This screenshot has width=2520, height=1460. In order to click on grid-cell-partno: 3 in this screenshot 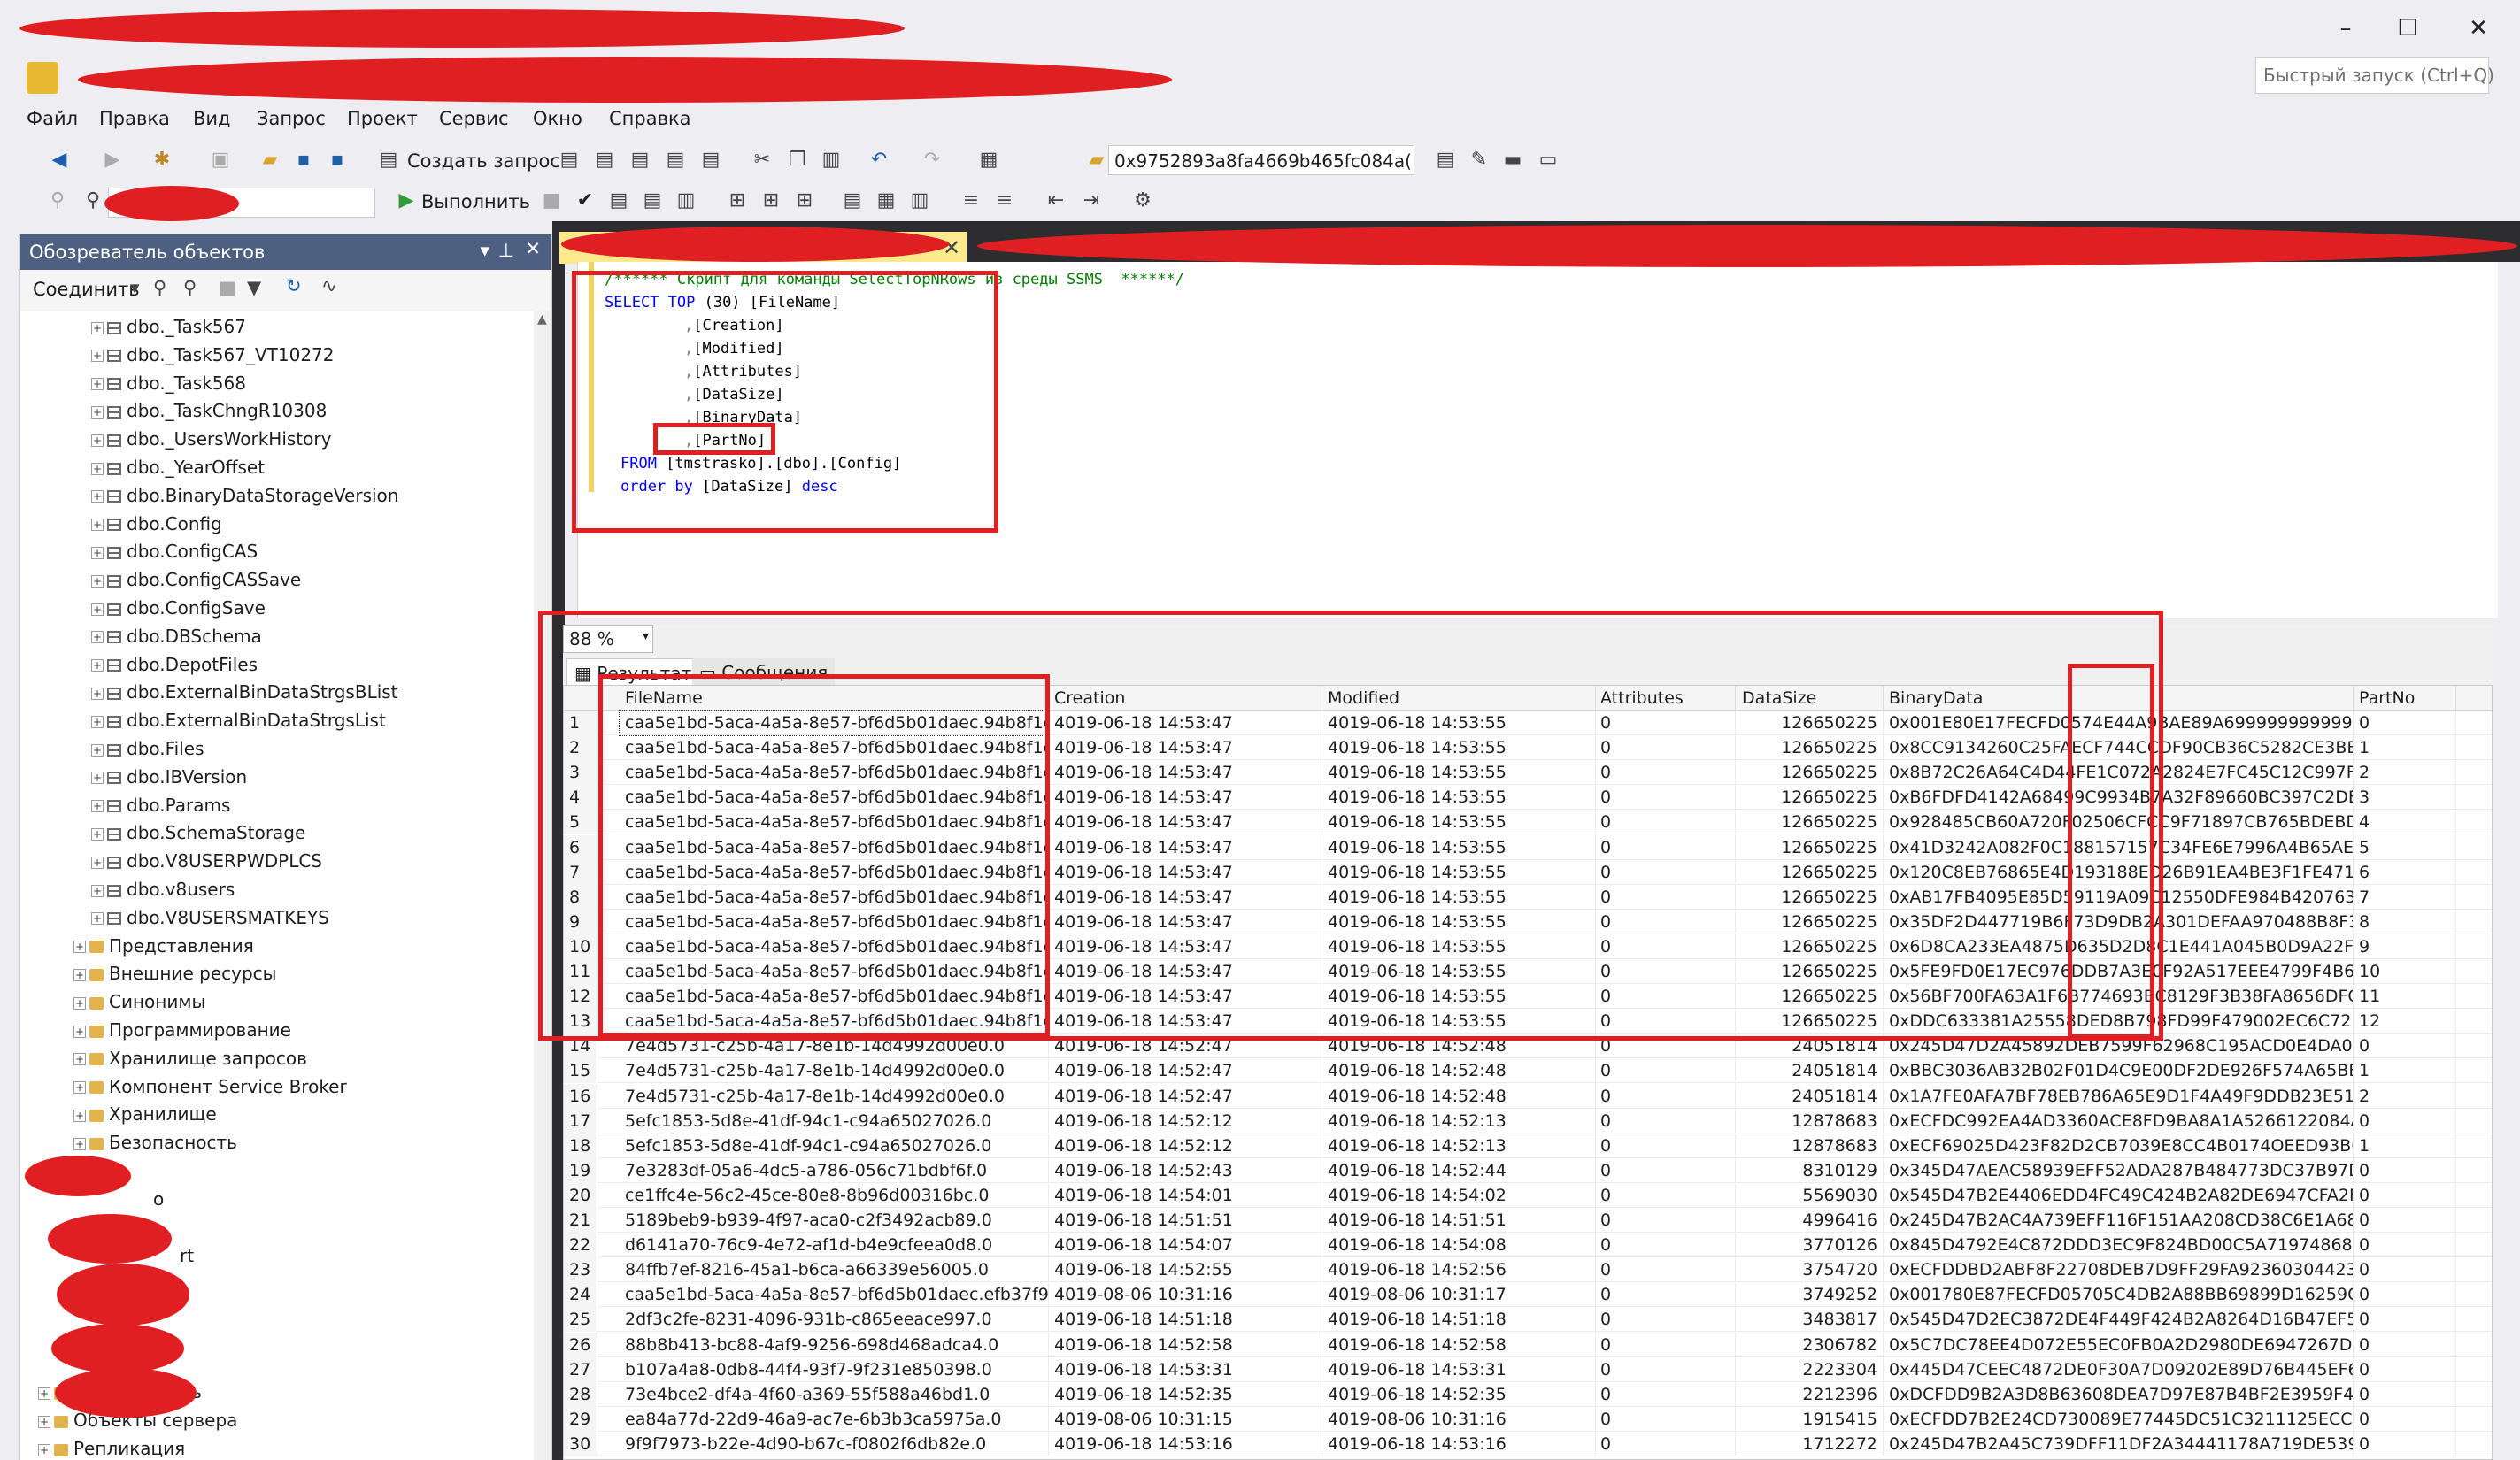, I will do `click(2405, 798)`.